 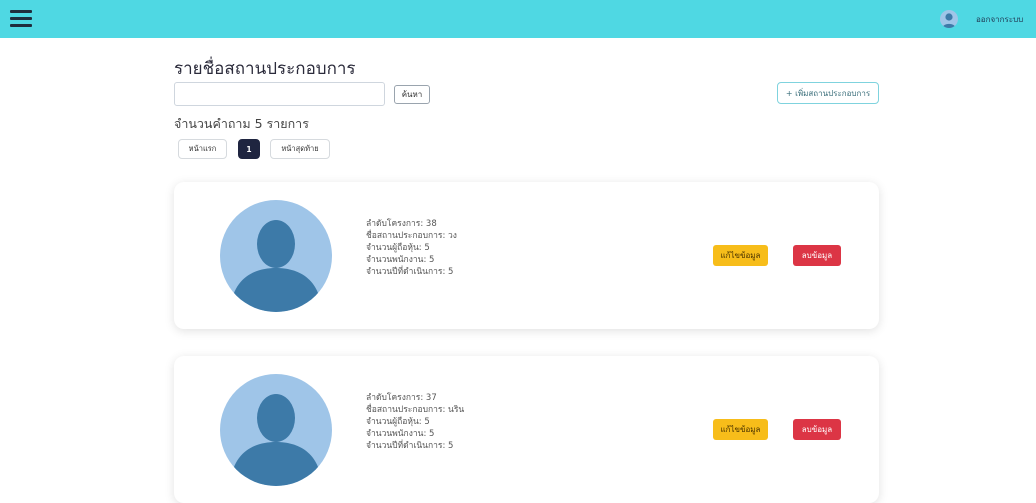 What do you see at coordinates (401, 398) in the screenshot?
I see `project-number: ลำดับโครงการ: 37` at bounding box center [401, 398].